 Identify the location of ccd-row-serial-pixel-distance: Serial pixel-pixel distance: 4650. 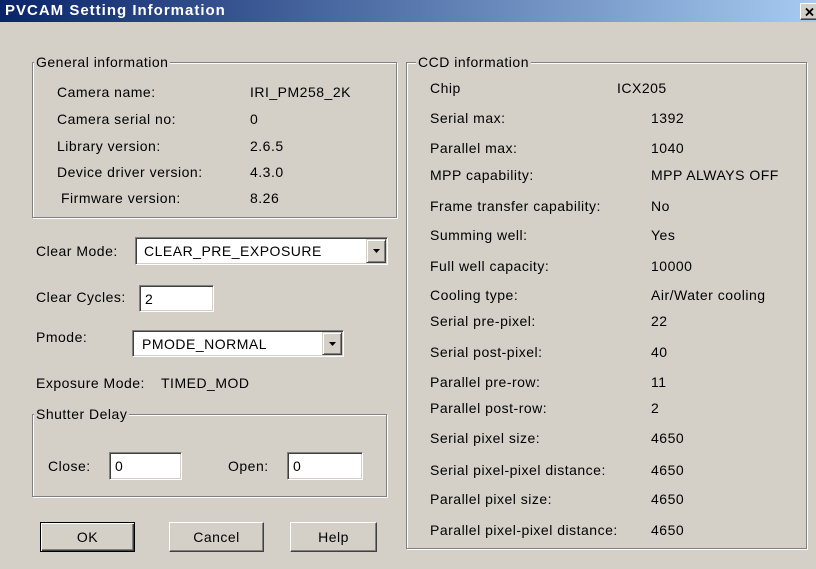
(606, 470).